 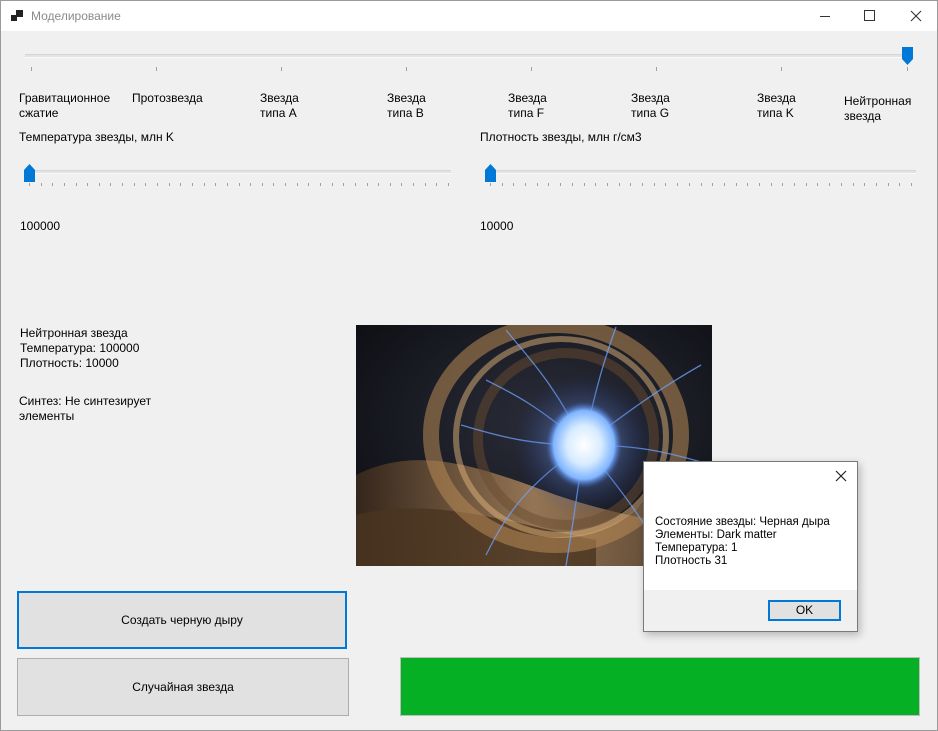 What do you see at coordinates (824, 16) in the screenshot?
I see `minimize-icon` at bounding box center [824, 16].